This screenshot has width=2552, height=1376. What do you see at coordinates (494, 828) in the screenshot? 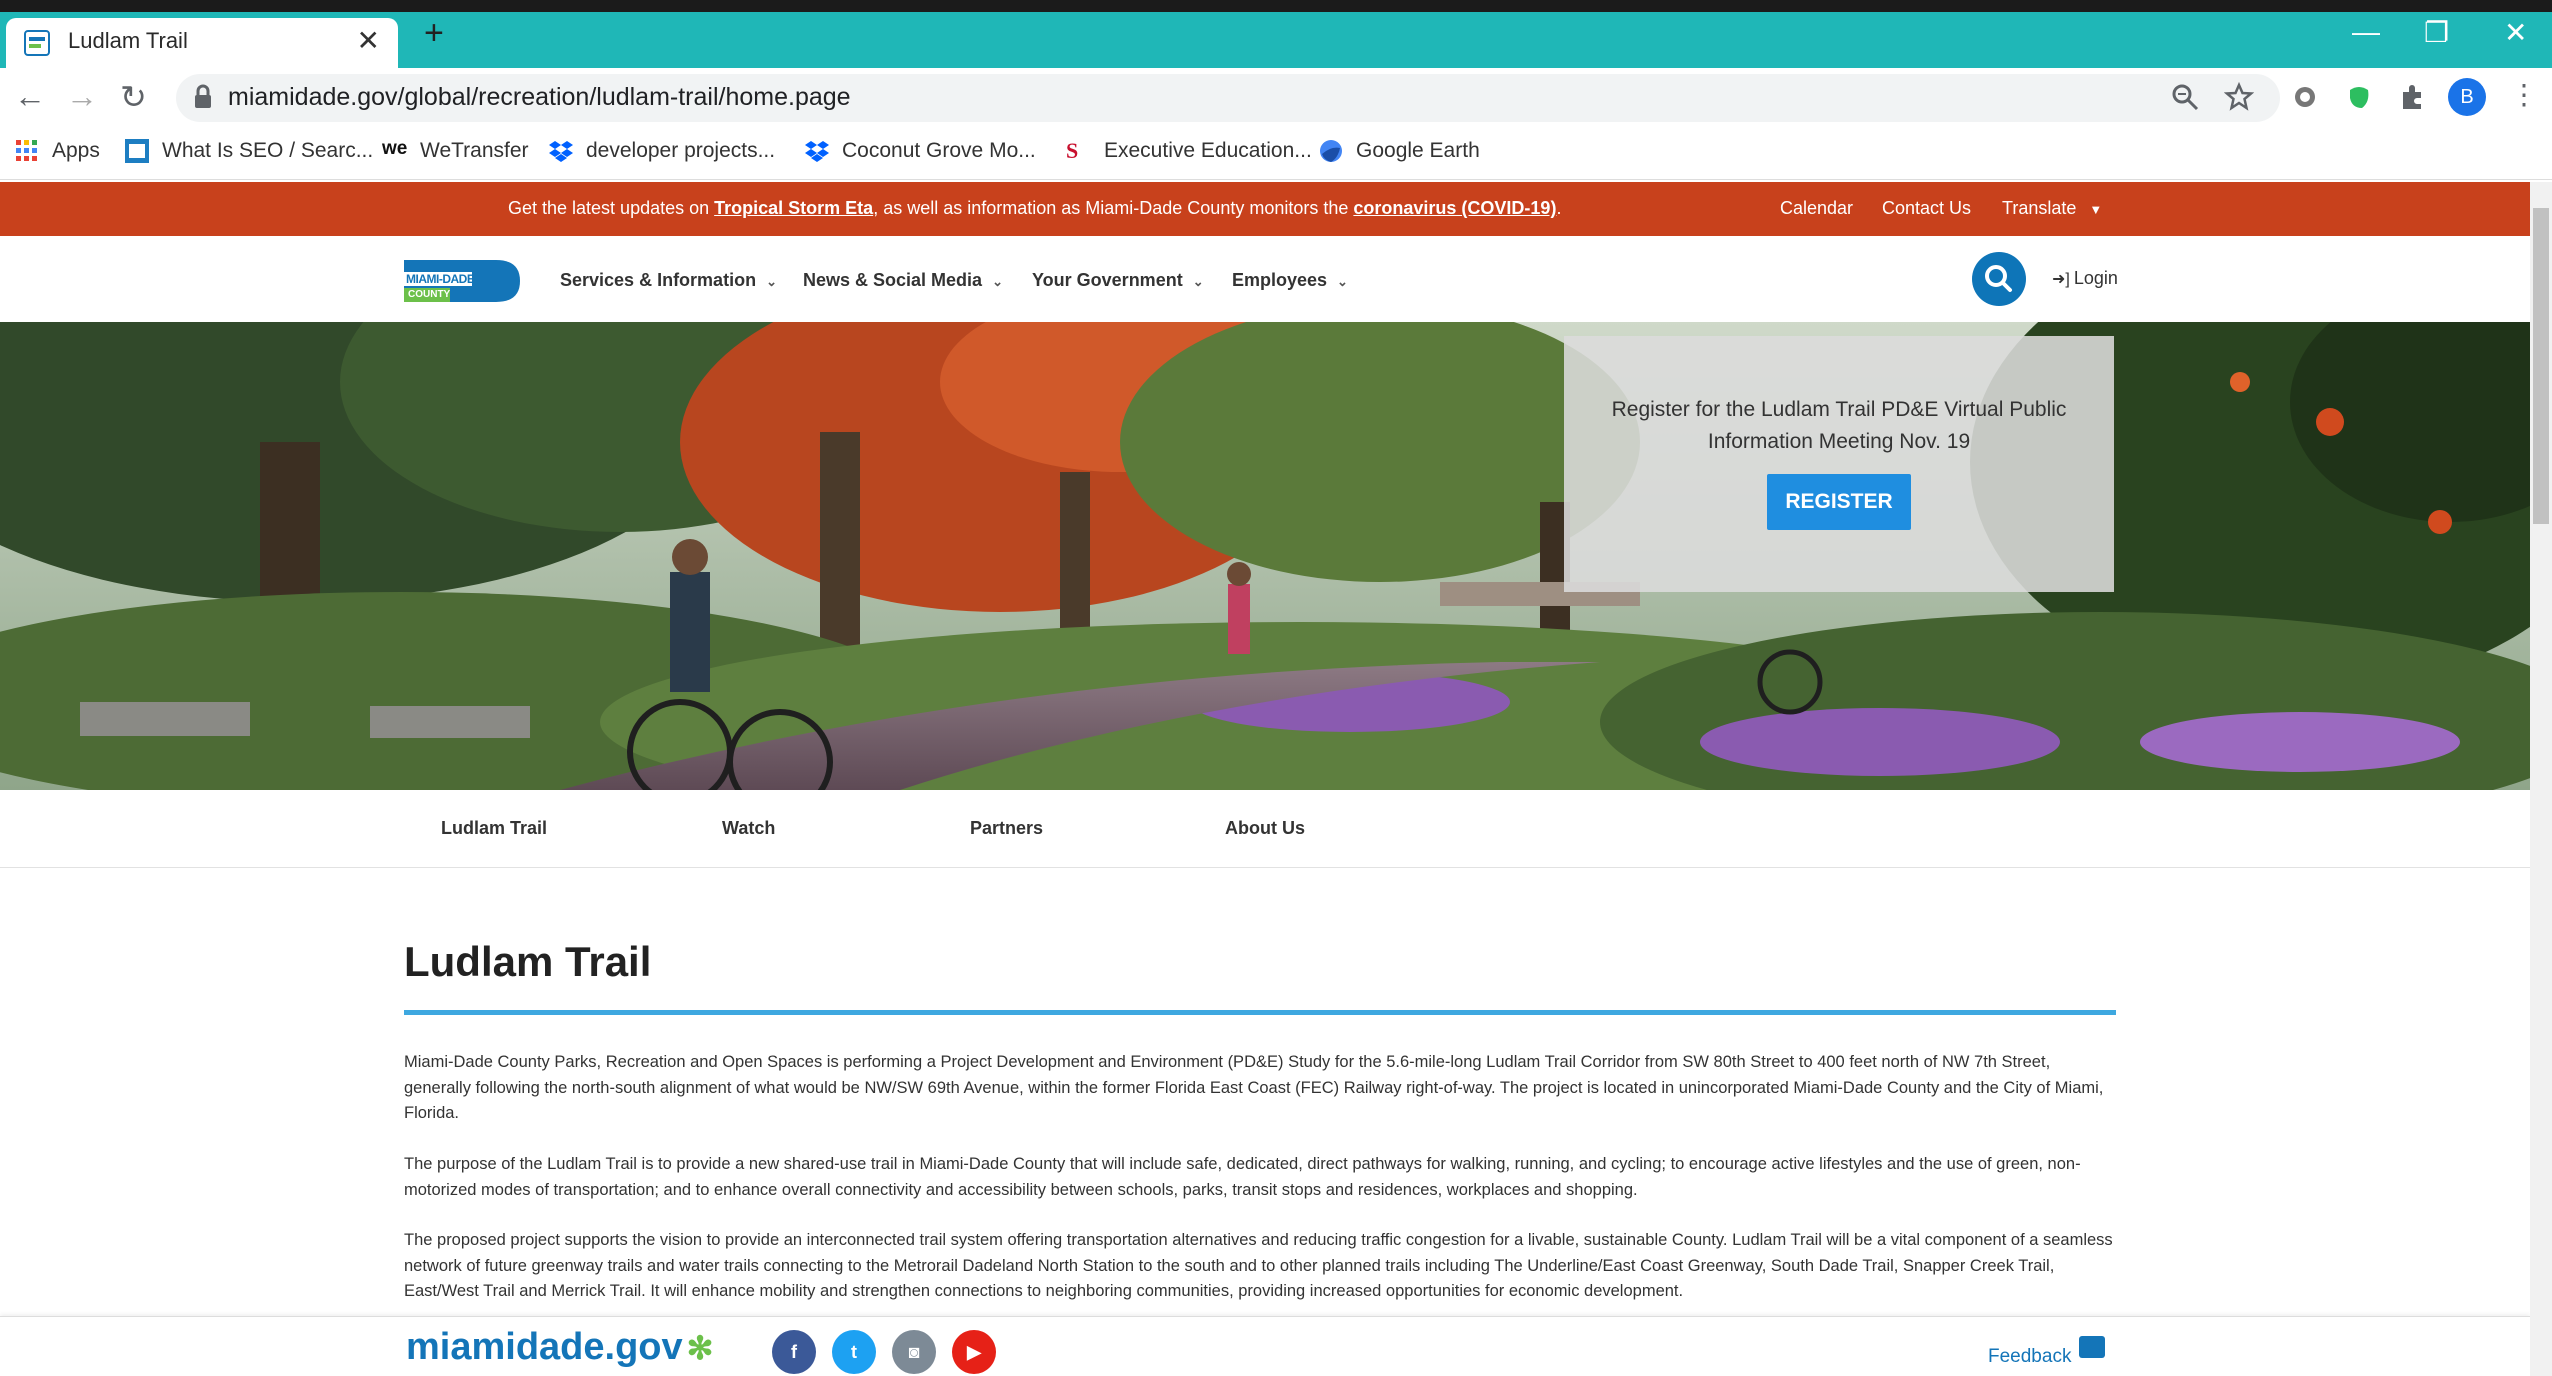
I see `subnav-ludlam-trail: Ludlam Trail` at bounding box center [494, 828].